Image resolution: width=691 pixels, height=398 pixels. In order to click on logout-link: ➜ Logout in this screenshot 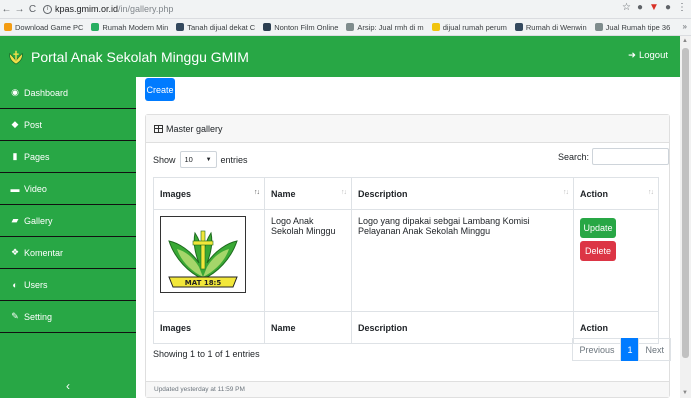, I will do `click(648, 55)`.